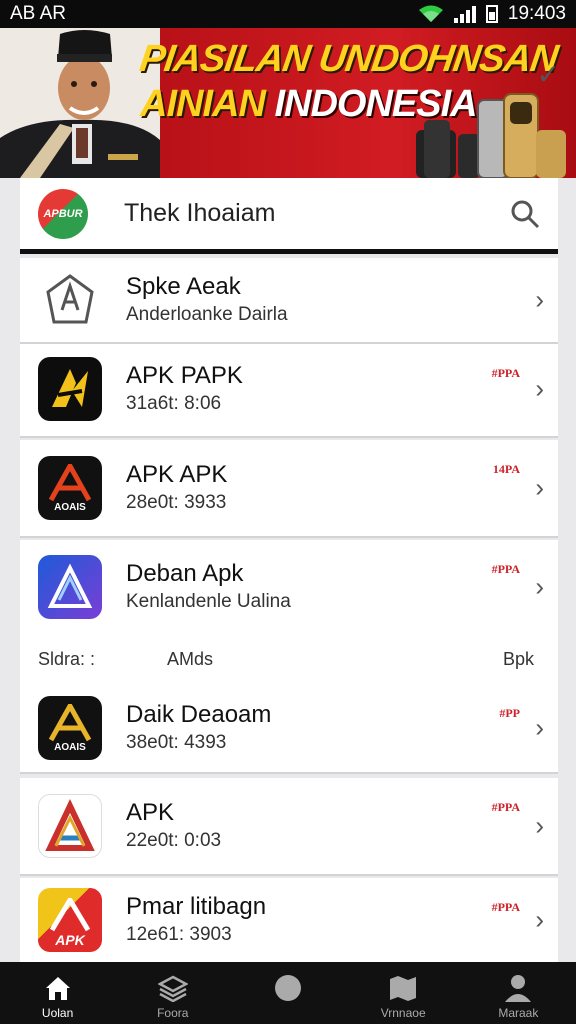 The image size is (576, 1024). I want to click on app-icon-apk-papk, so click(70, 389).